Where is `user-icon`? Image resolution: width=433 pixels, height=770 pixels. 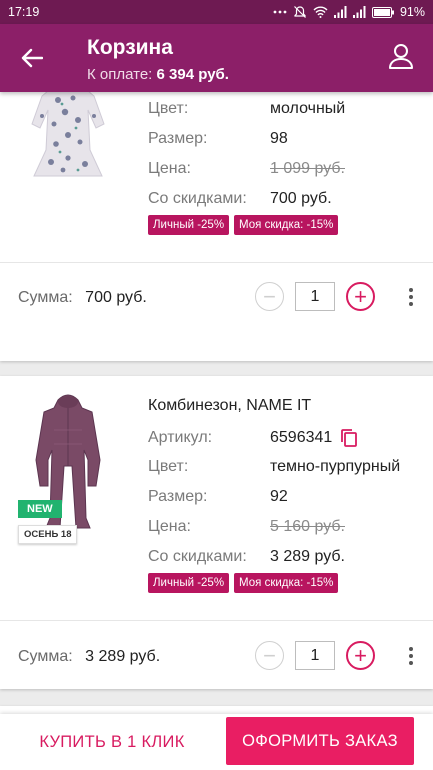 user-icon is located at coordinates (401, 56).